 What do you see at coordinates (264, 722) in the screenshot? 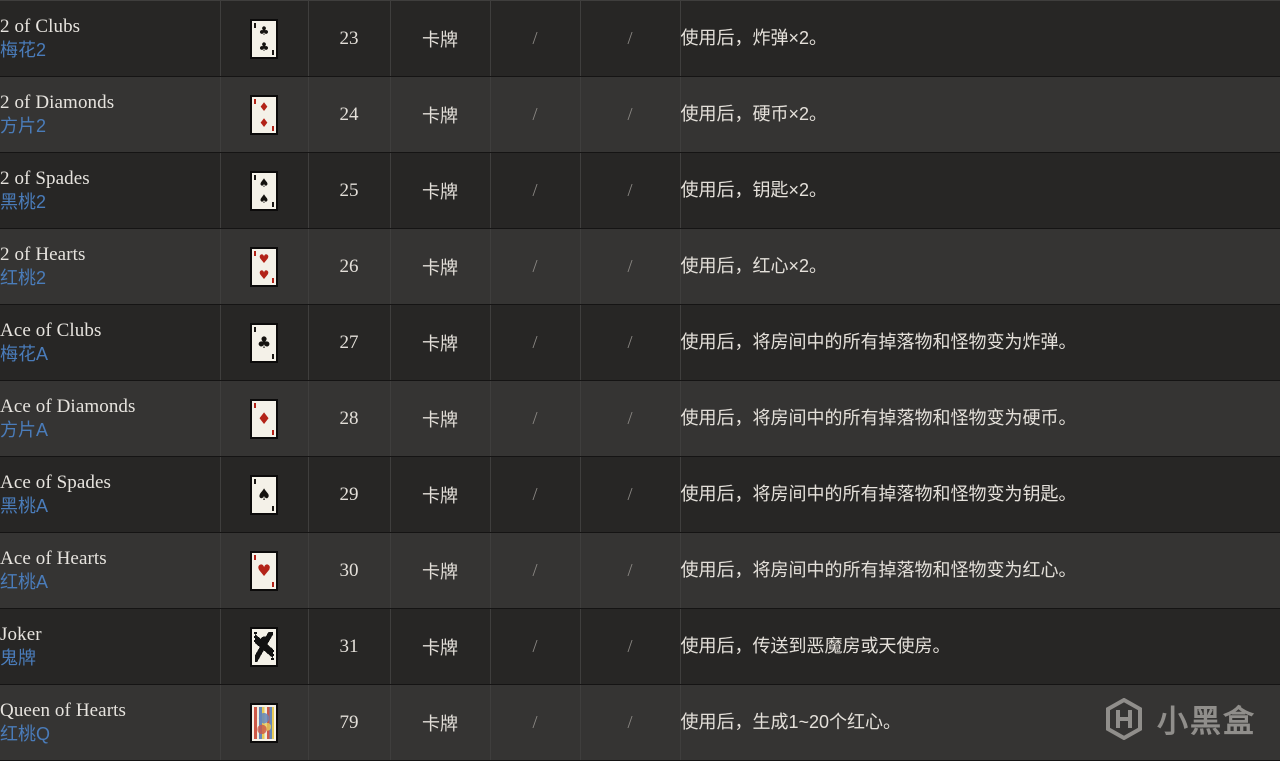
I see `queen-of-hearts-card-icon` at bounding box center [264, 722].